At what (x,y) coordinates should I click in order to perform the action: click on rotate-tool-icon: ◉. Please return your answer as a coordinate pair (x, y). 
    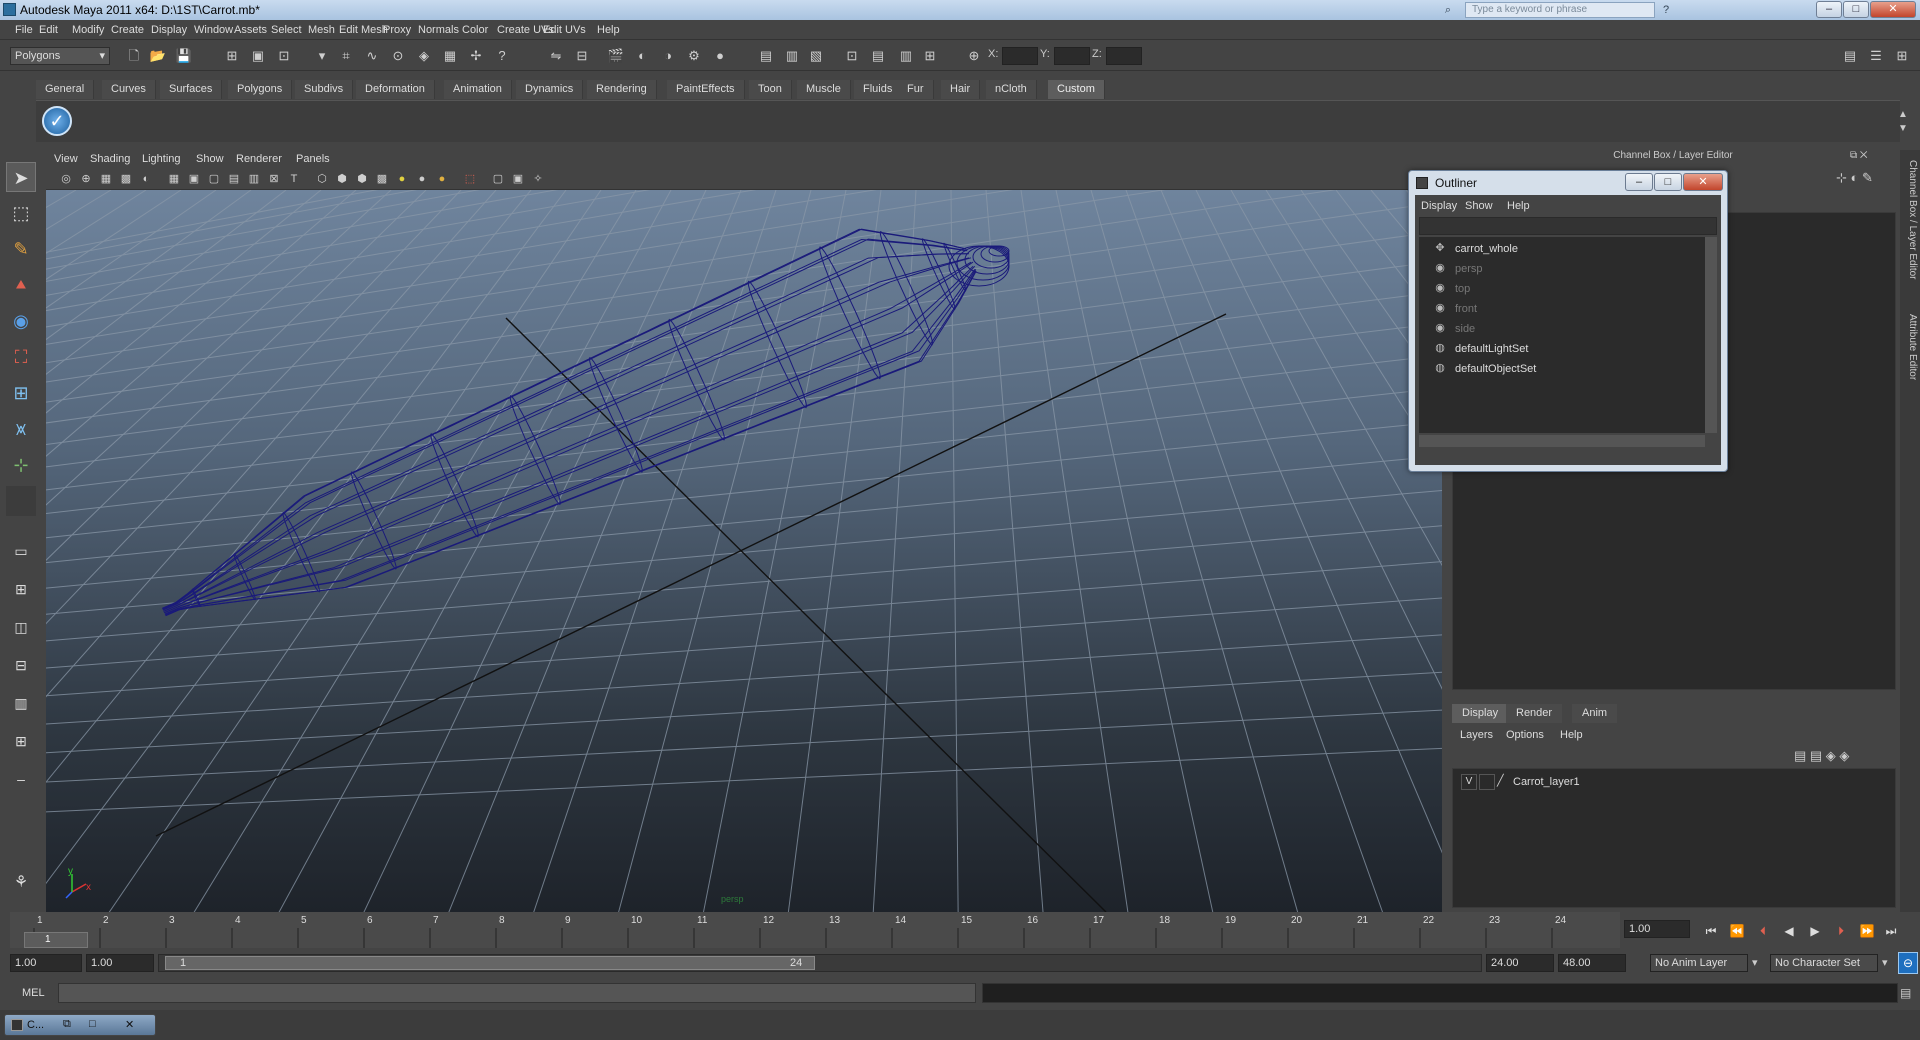
    Looking at the image, I should click on (21, 321).